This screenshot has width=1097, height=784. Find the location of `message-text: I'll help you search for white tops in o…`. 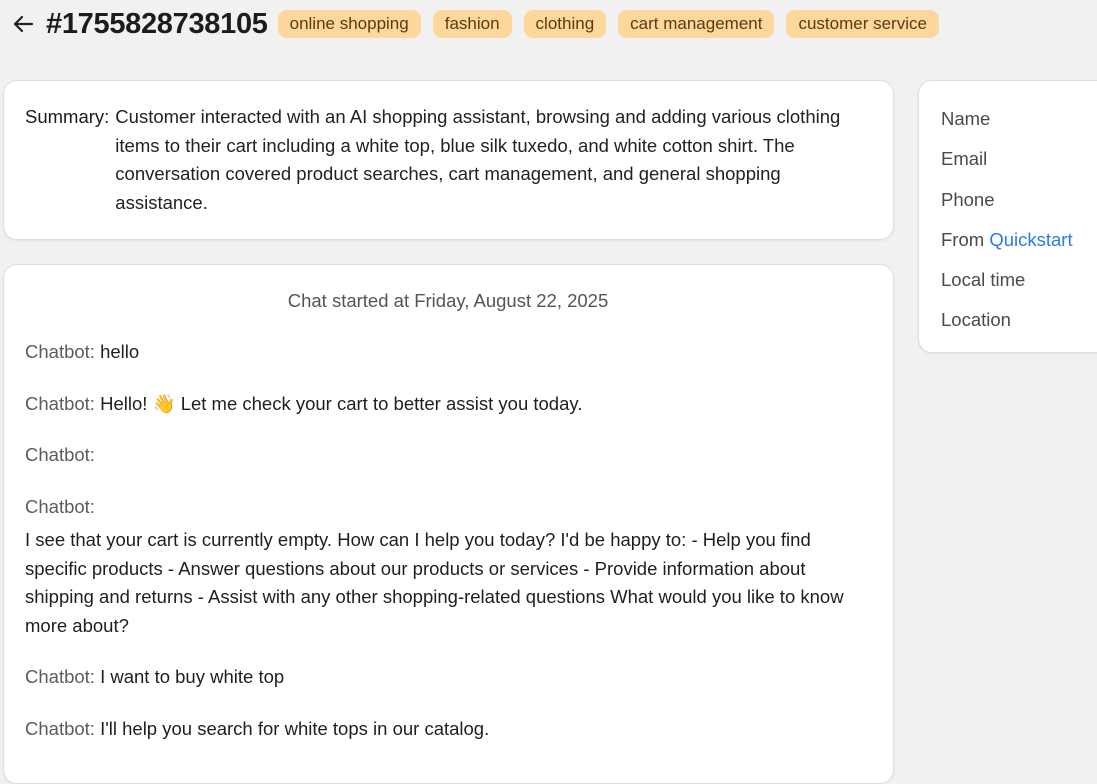

message-text: I'll help you search for white tops in o… is located at coordinates (295, 728).